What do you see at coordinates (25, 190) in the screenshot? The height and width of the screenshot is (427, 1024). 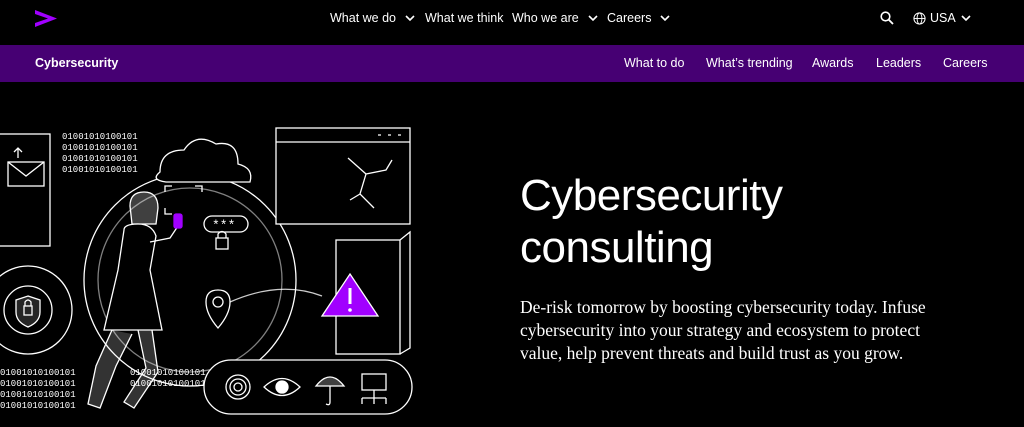 I see `mail-icon` at bounding box center [25, 190].